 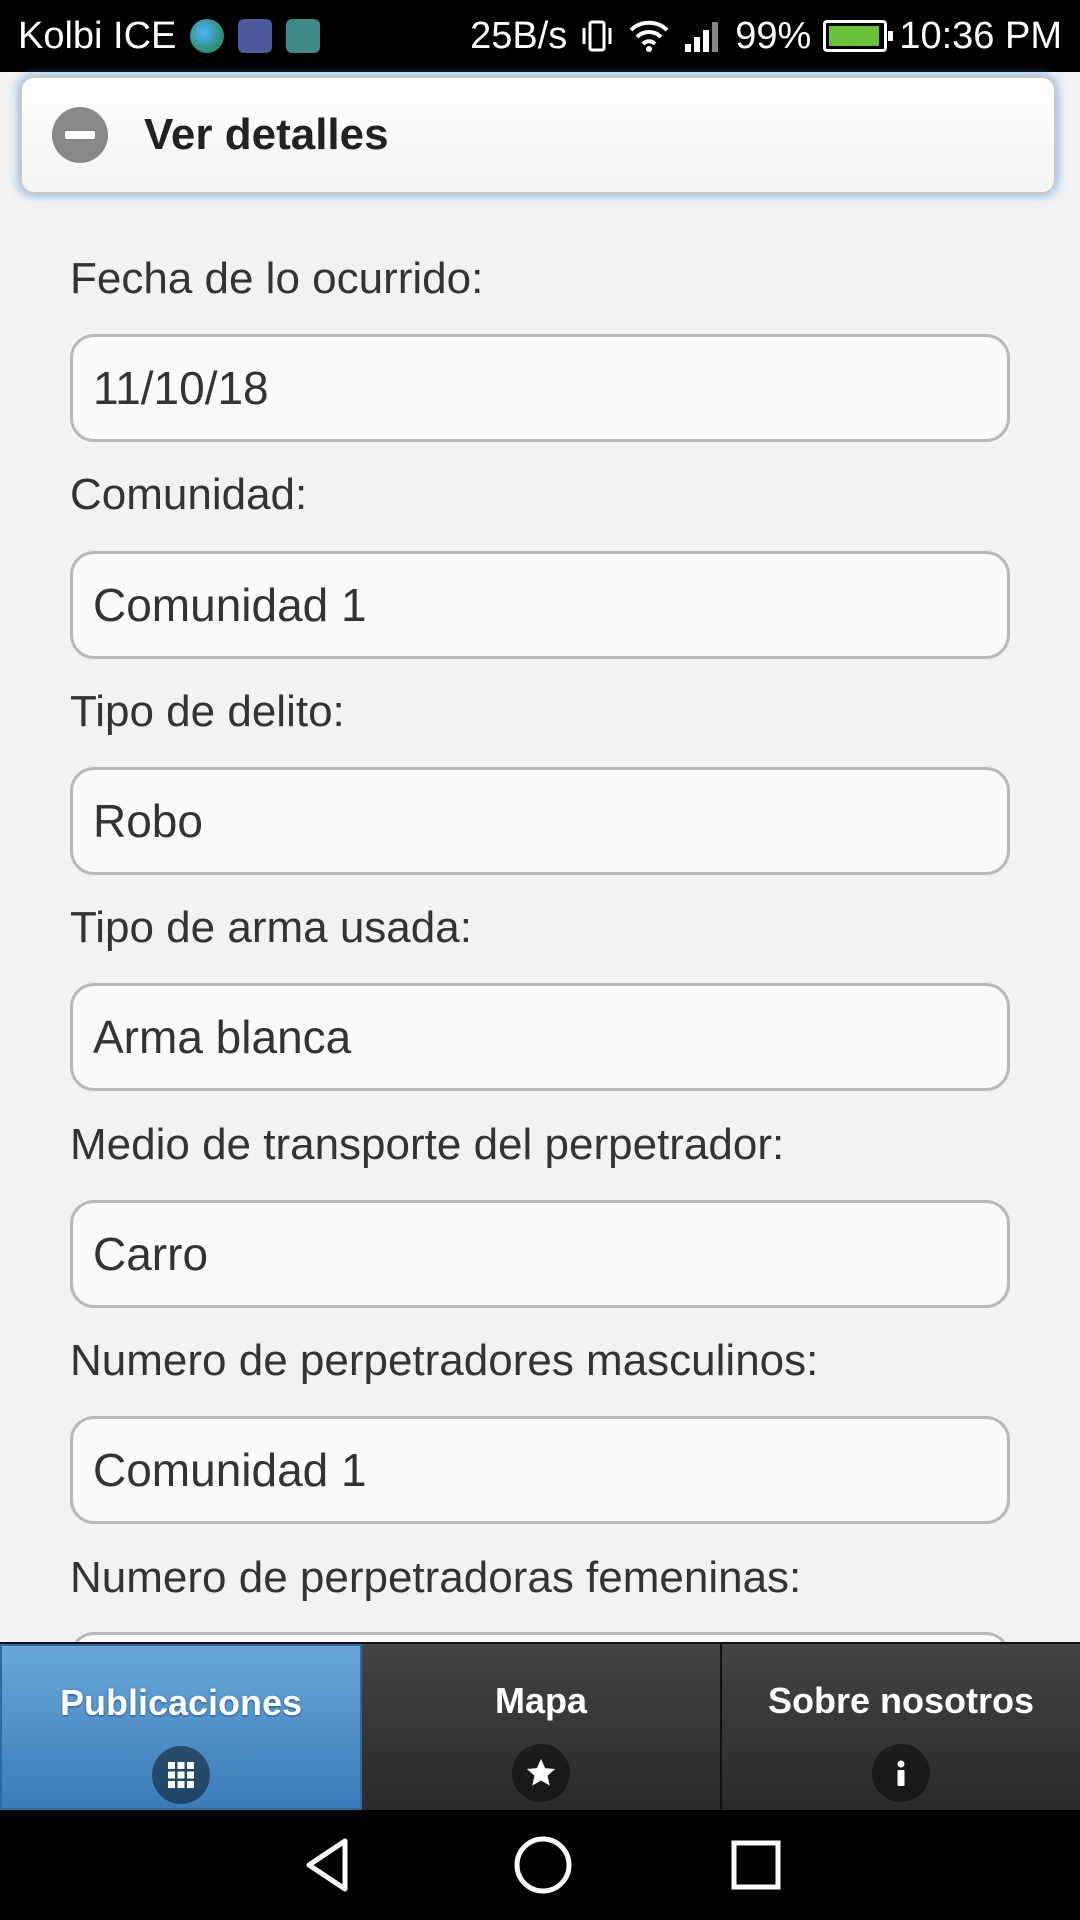 I want to click on collapsible-title: Ver detalles, so click(x=266, y=134).